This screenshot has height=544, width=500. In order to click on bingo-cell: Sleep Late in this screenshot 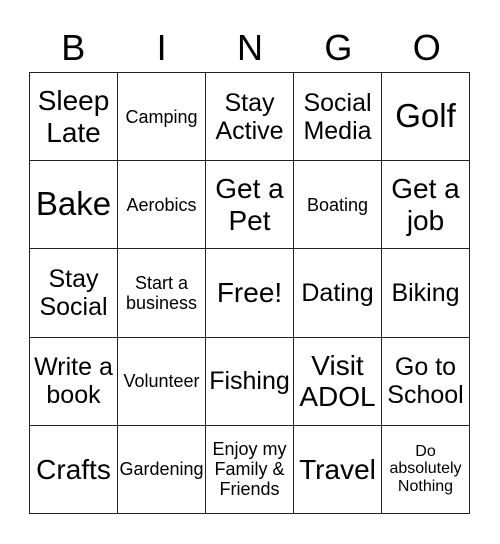, I will do `click(74, 117)`.